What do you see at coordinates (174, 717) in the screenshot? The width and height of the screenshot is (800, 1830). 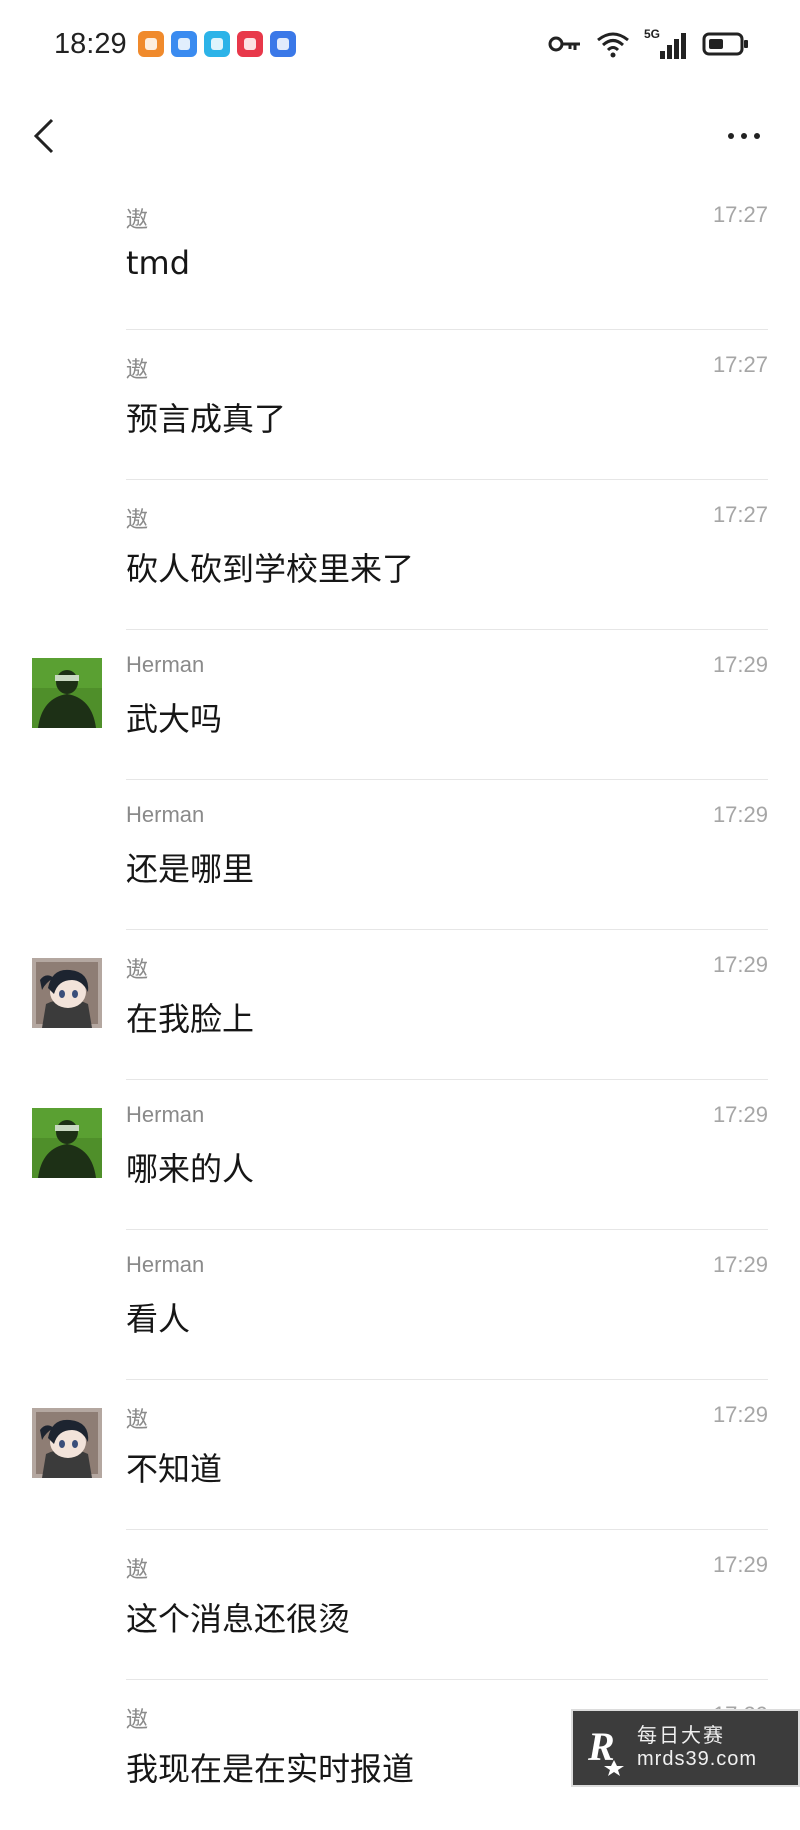 I see `message-text: 武大吗` at bounding box center [174, 717].